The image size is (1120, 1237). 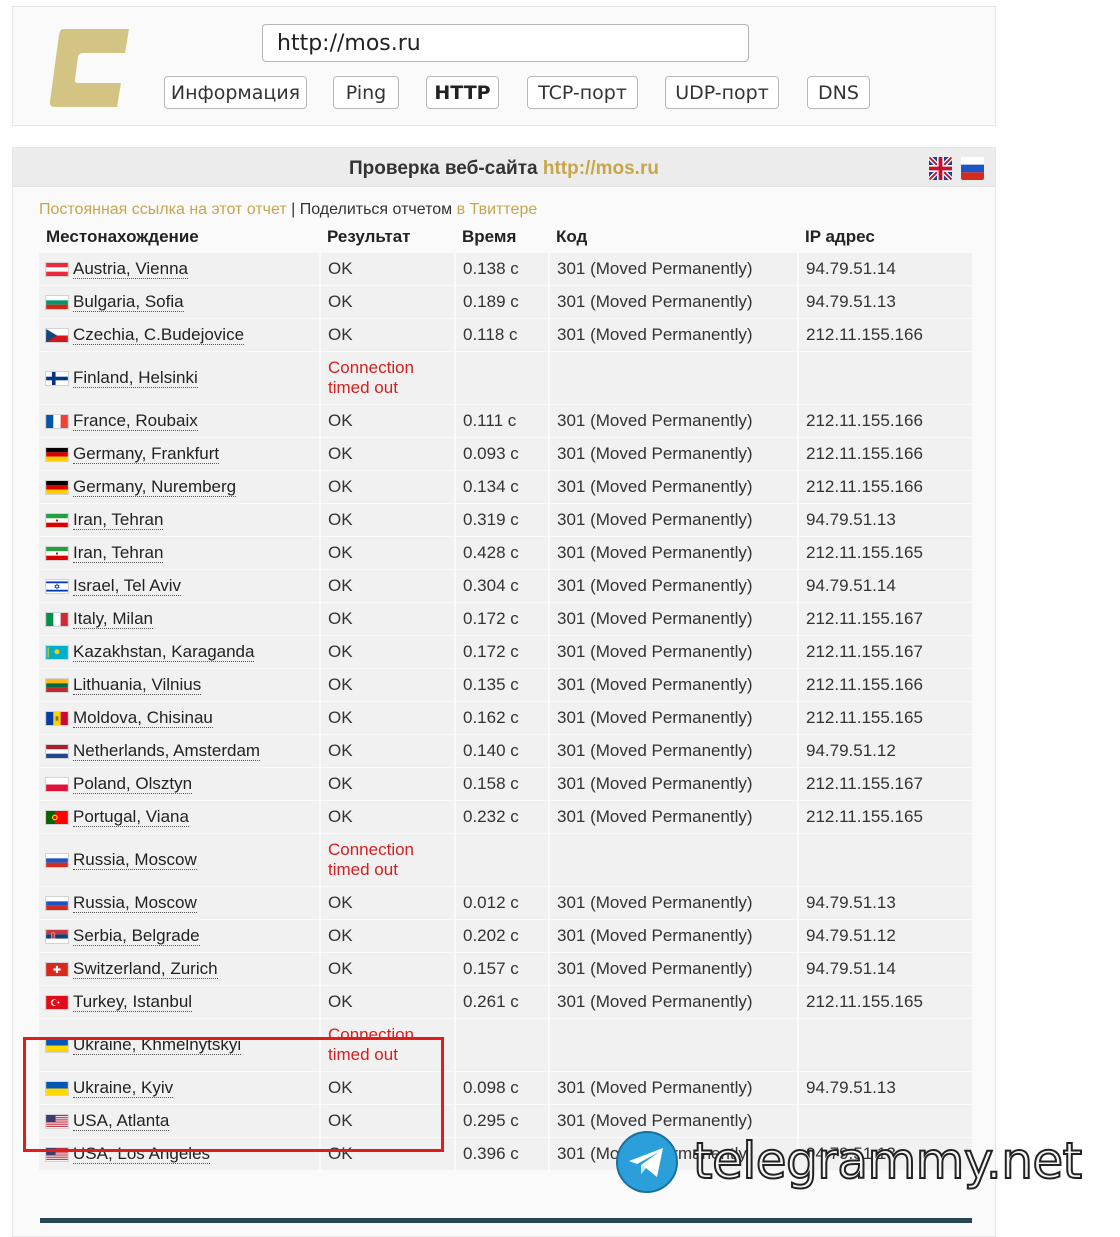 What do you see at coordinates (502, 1002) in the screenshot?
I see `time-cell: 0.261 с` at bounding box center [502, 1002].